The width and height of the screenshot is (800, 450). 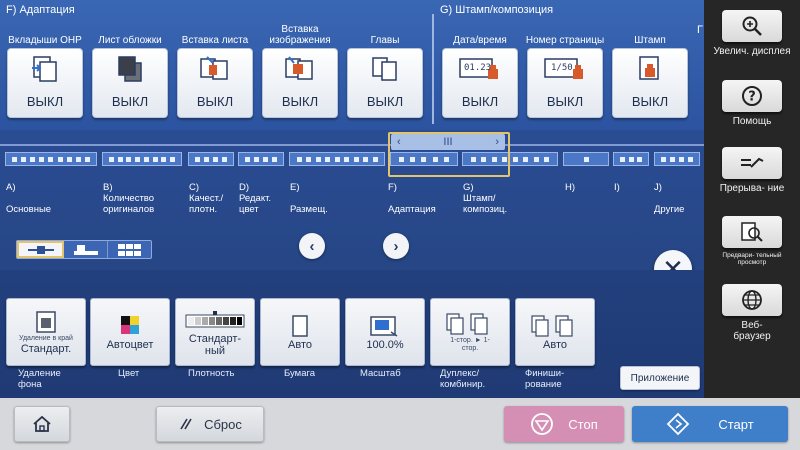 I want to click on setting-label-finishing: Финиши- рование, so click(x=545, y=379).